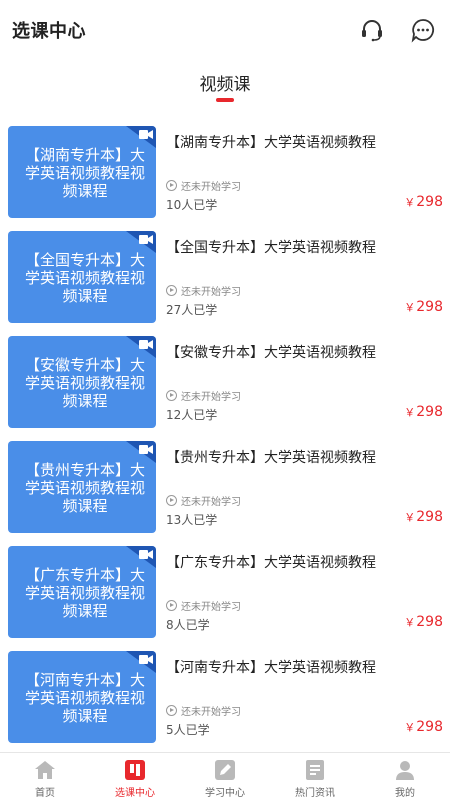 This screenshot has height=800, width=450. I want to click on nav-item-study-center: 学习中心, so click(225, 776).